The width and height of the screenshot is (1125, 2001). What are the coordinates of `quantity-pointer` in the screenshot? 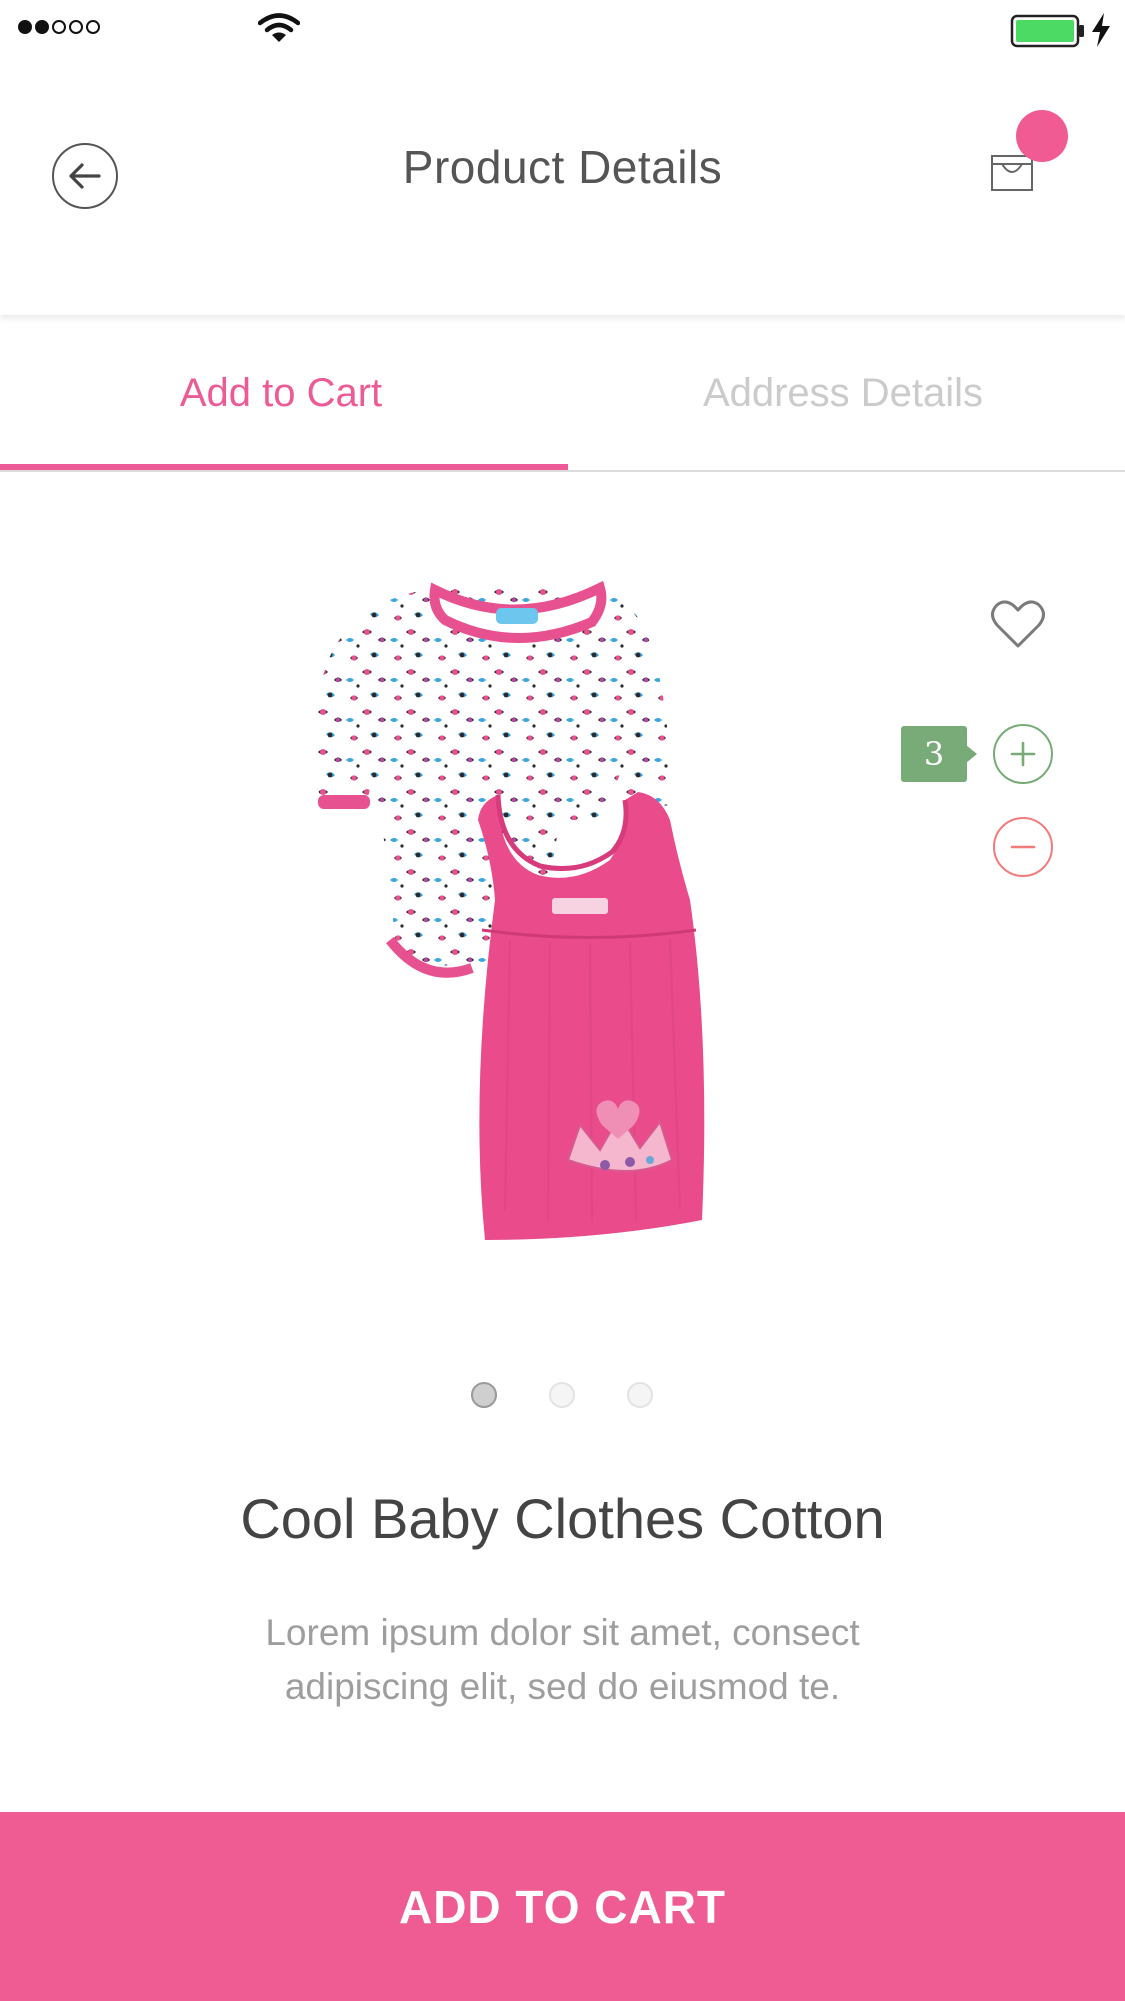 It's located at (971, 754).